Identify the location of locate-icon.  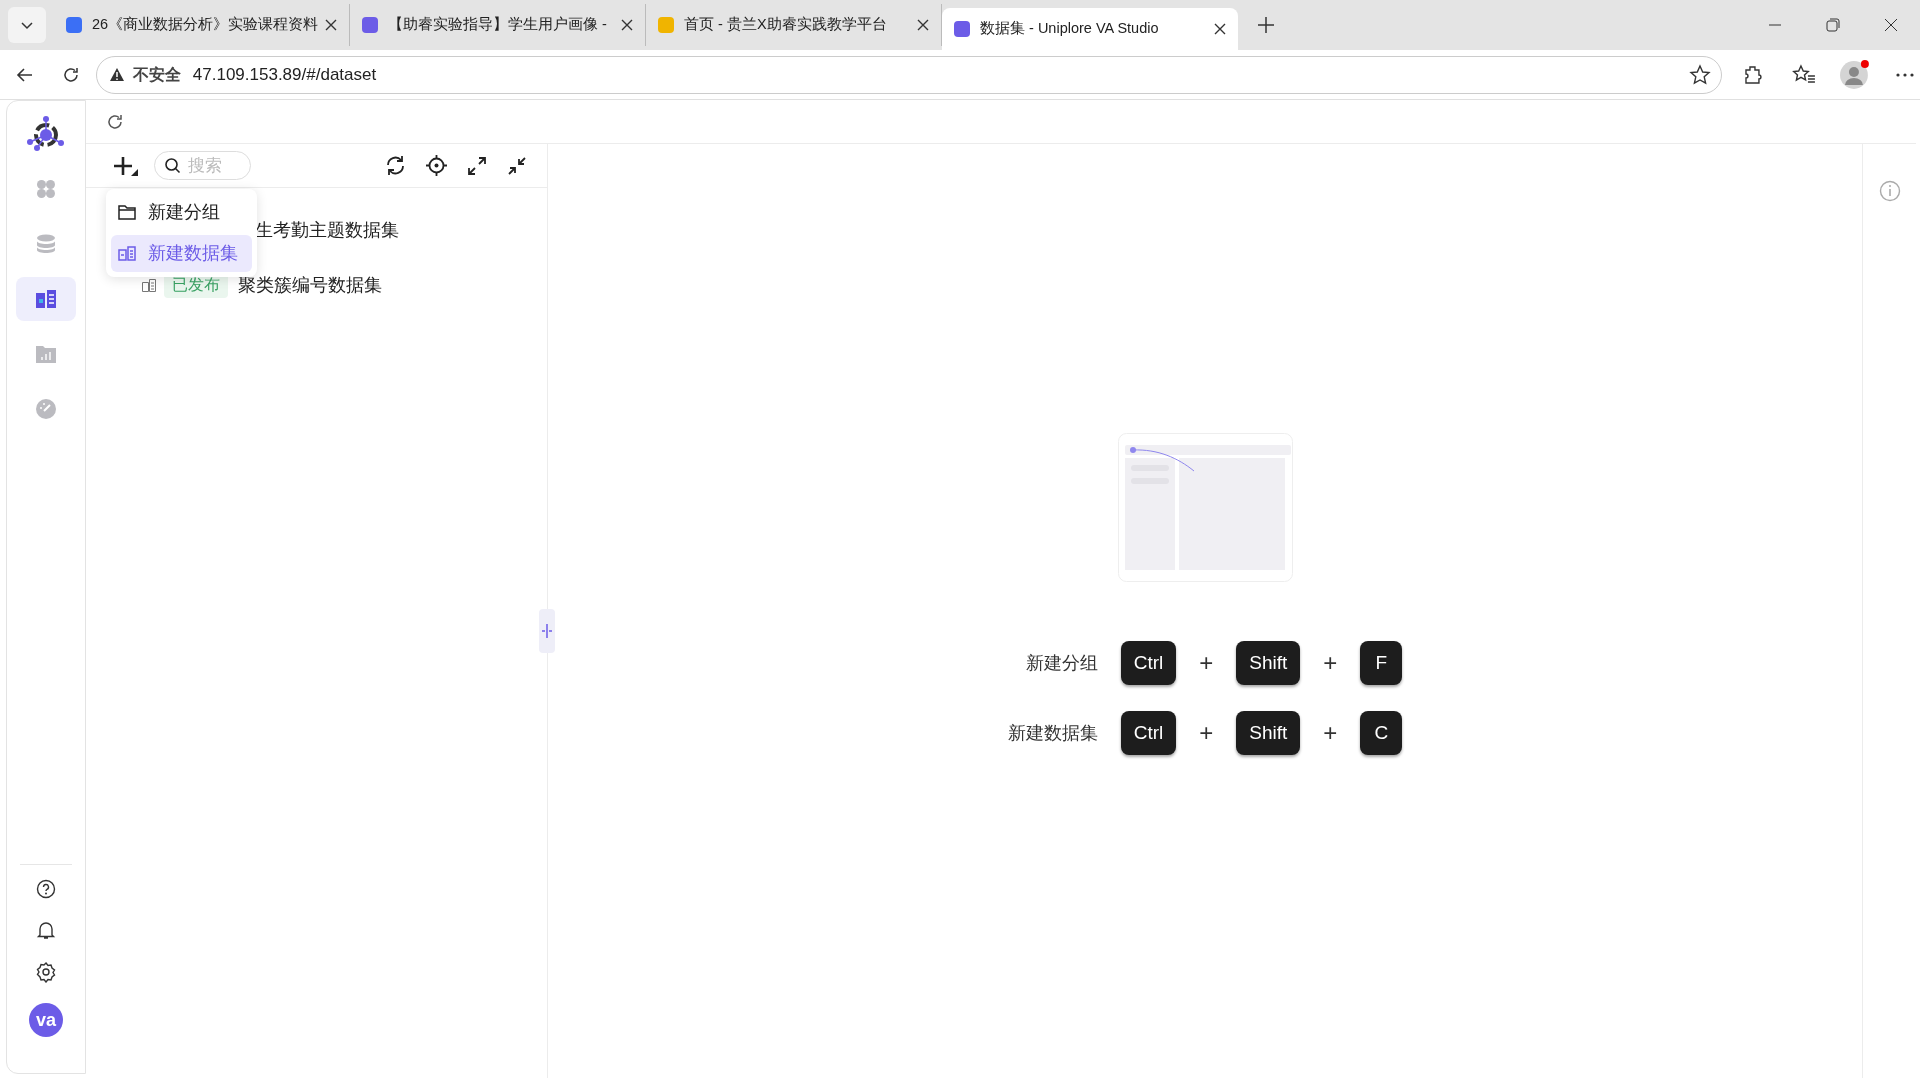
(436, 165).